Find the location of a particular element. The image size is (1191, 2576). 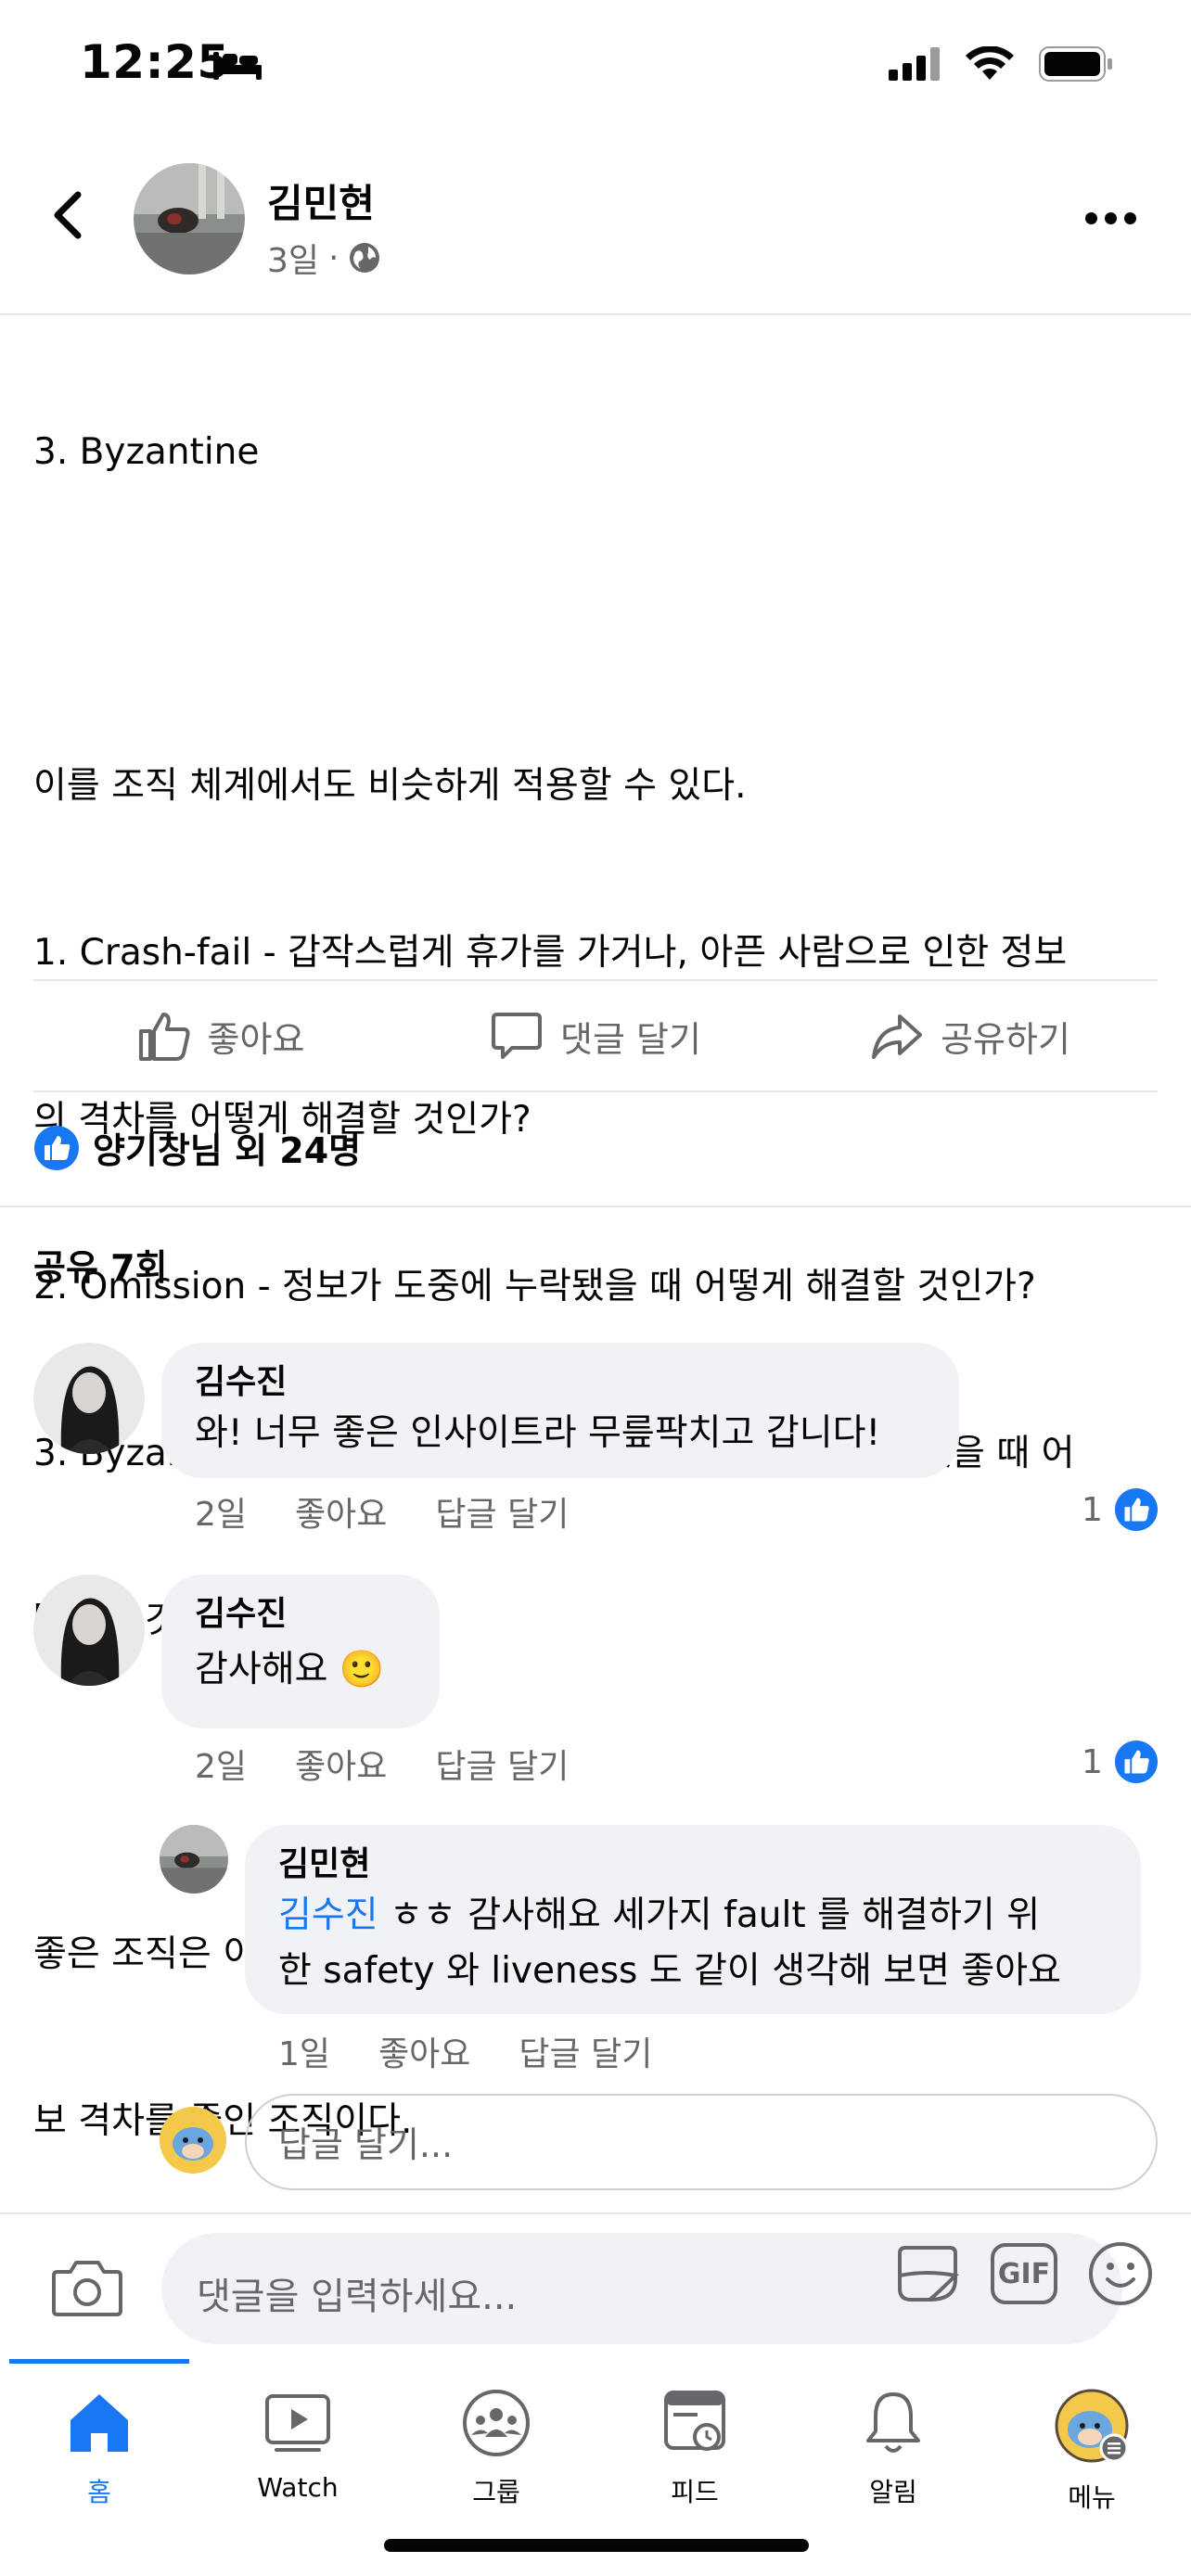

chevron-left-icon is located at coordinates (68, 215).